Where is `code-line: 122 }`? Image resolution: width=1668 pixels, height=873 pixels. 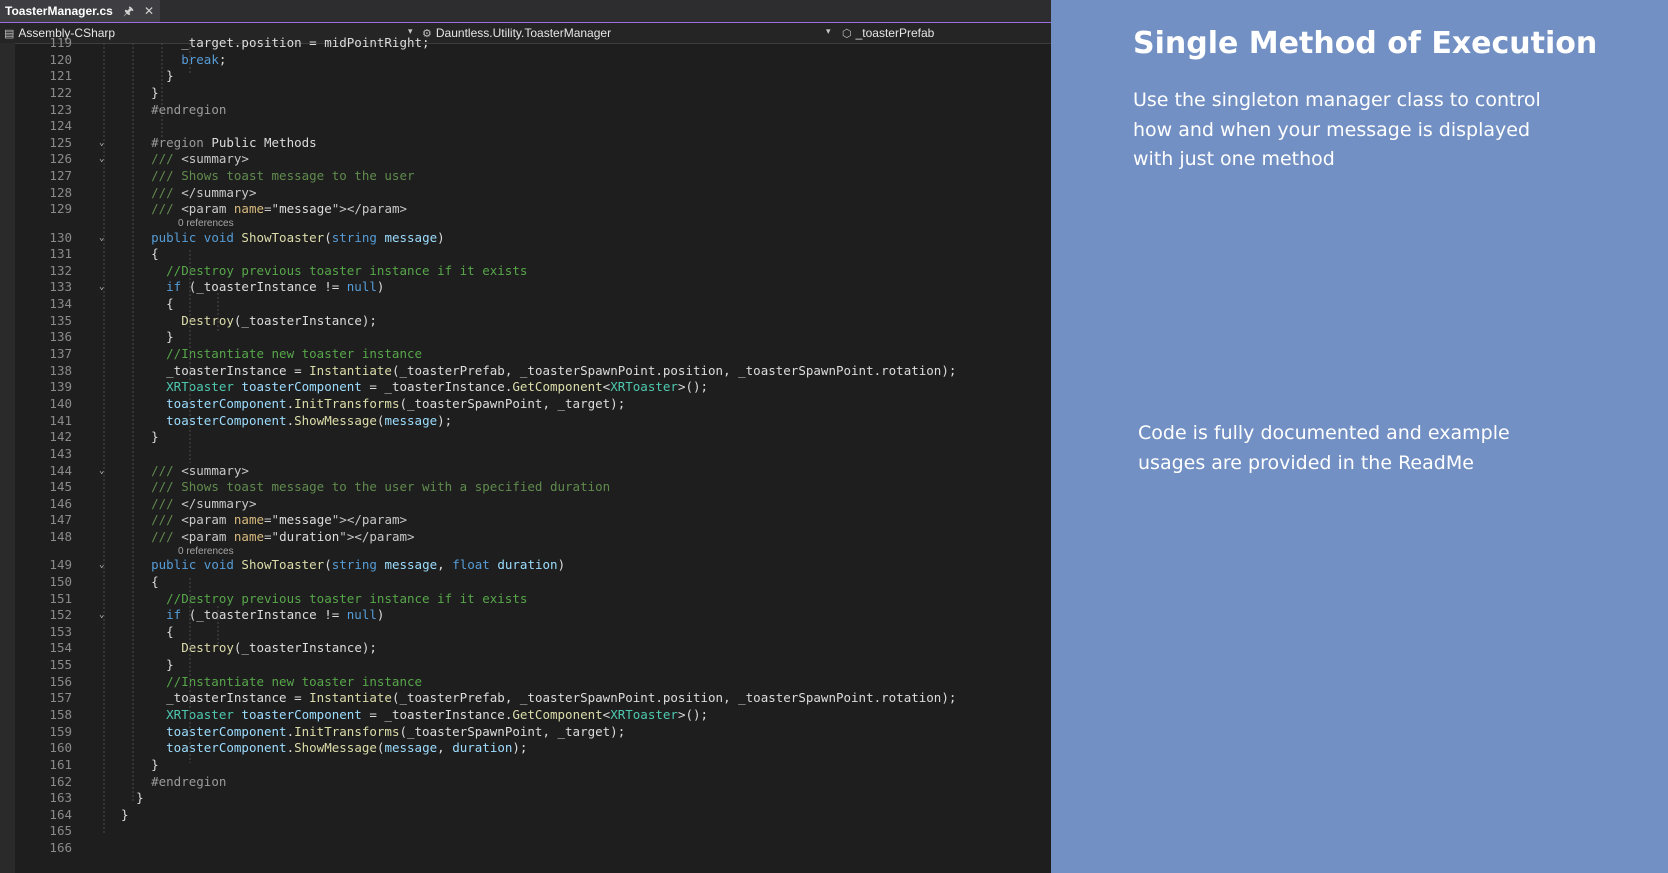
code-line: 122 } is located at coordinates (525, 93).